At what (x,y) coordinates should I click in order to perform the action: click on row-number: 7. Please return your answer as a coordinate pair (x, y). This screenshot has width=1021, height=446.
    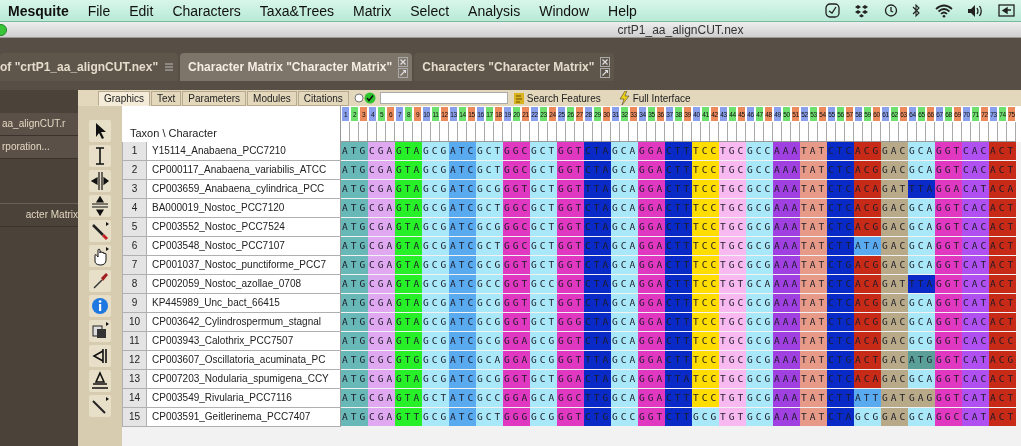
    Looking at the image, I should click on (134, 265).